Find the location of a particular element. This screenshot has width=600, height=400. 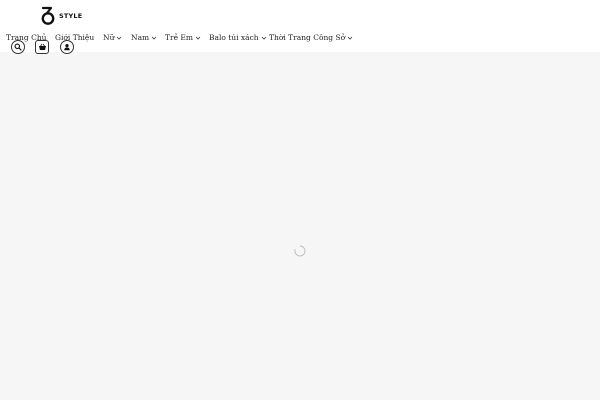

account-button is located at coordinates (67, 47).